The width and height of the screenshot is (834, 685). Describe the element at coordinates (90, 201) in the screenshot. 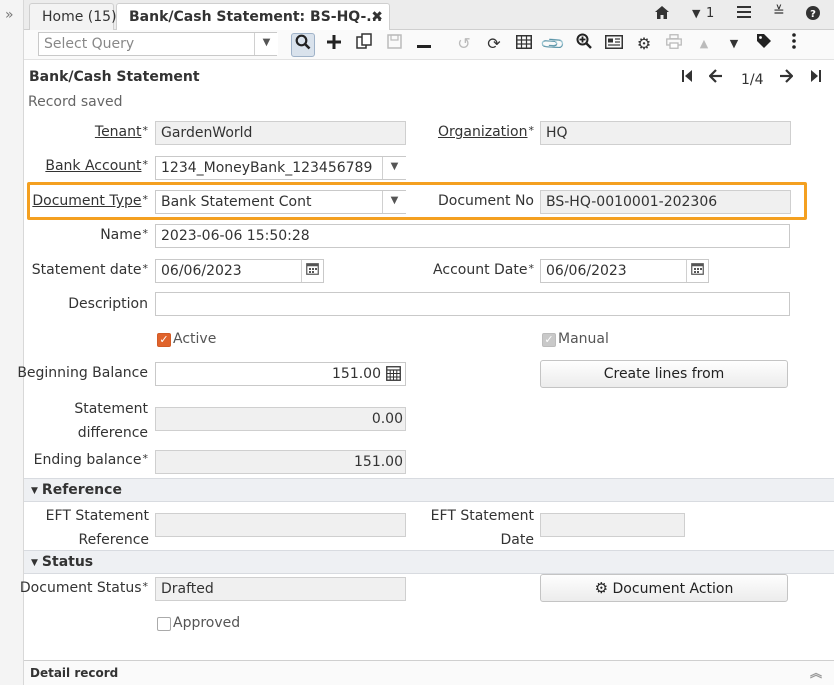

I see `document-type-label: Document Type*` at that location.